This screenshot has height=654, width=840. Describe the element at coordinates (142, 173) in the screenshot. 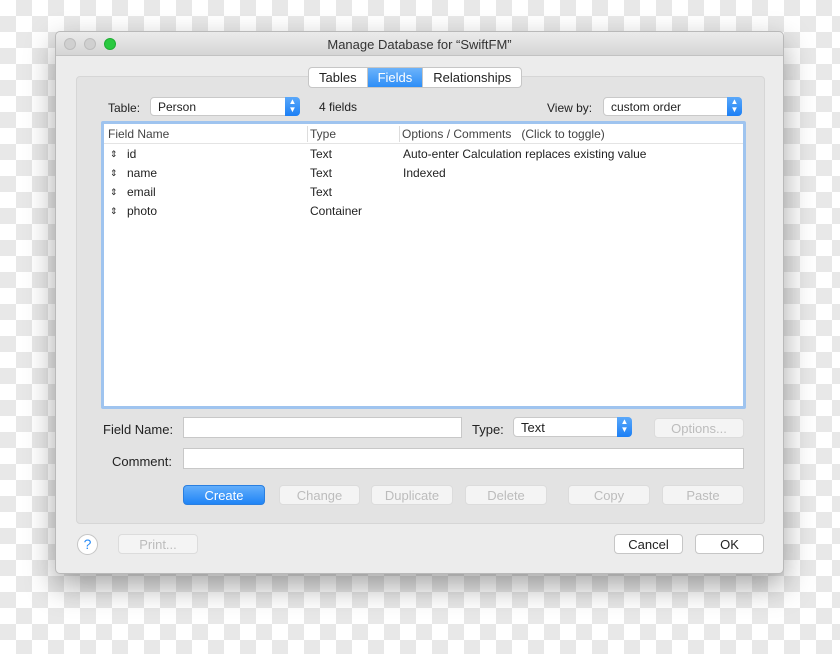

I see `field-name-cell: name` at that location.